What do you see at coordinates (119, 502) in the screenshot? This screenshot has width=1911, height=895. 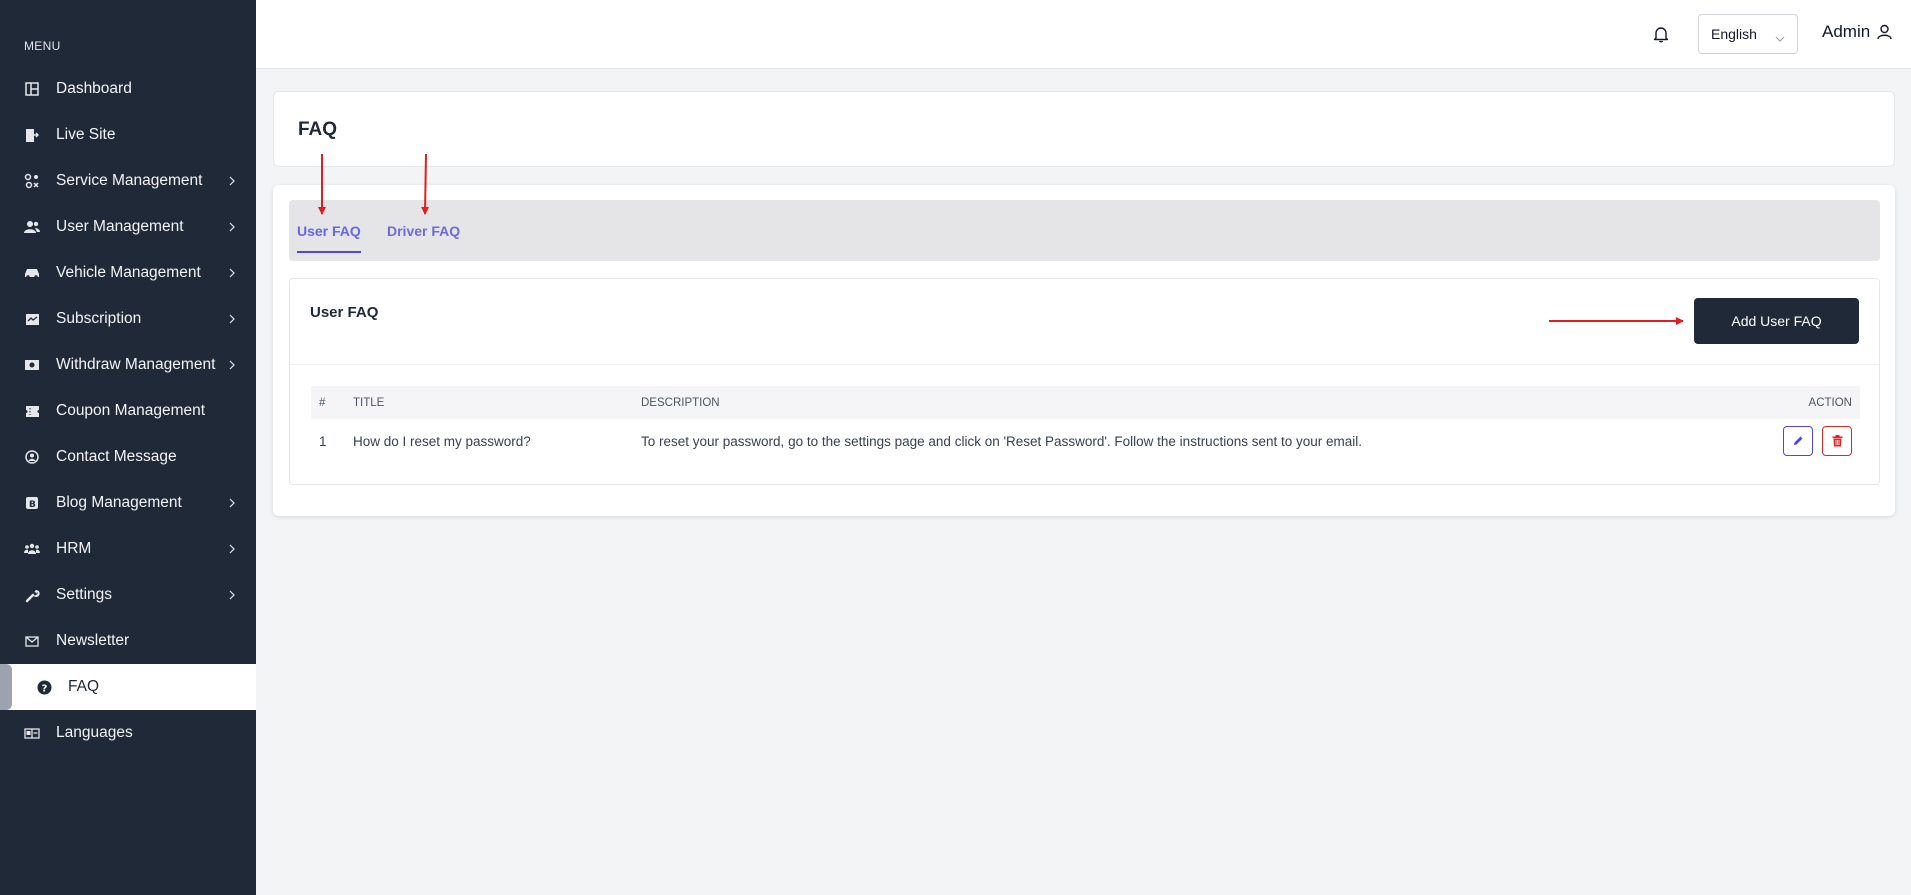 I see `sidebar-item-label: Blog Management` at bounding box center [119, 502].